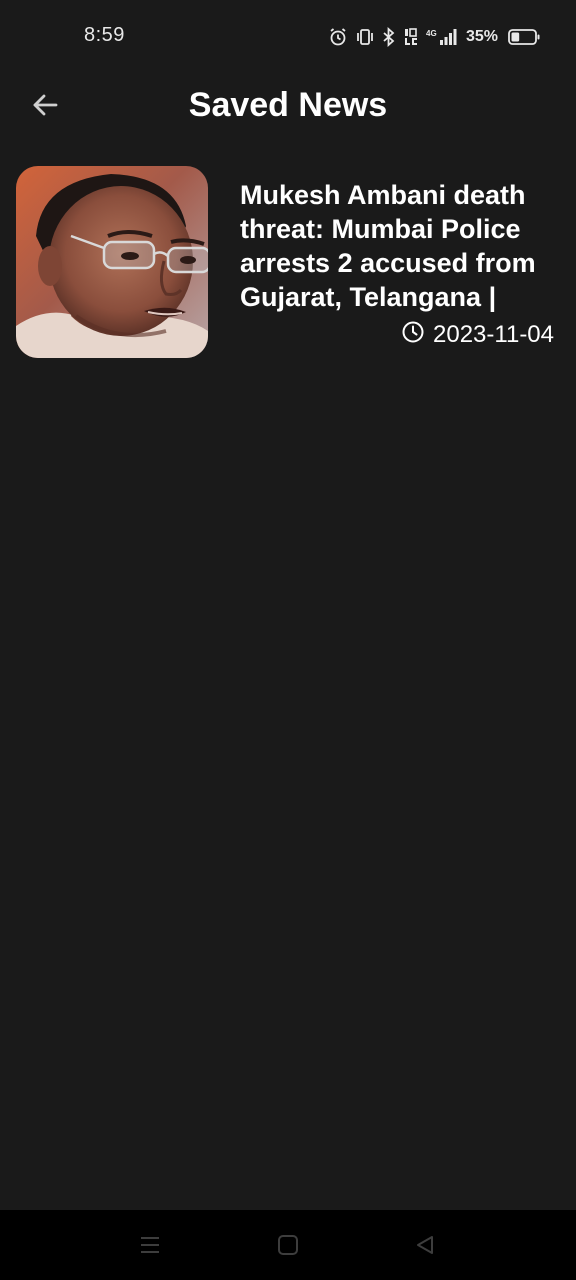 The width and height of the screenshot is (576, 1280). I want to click on battery-percent: 35%, so click(481, 36).